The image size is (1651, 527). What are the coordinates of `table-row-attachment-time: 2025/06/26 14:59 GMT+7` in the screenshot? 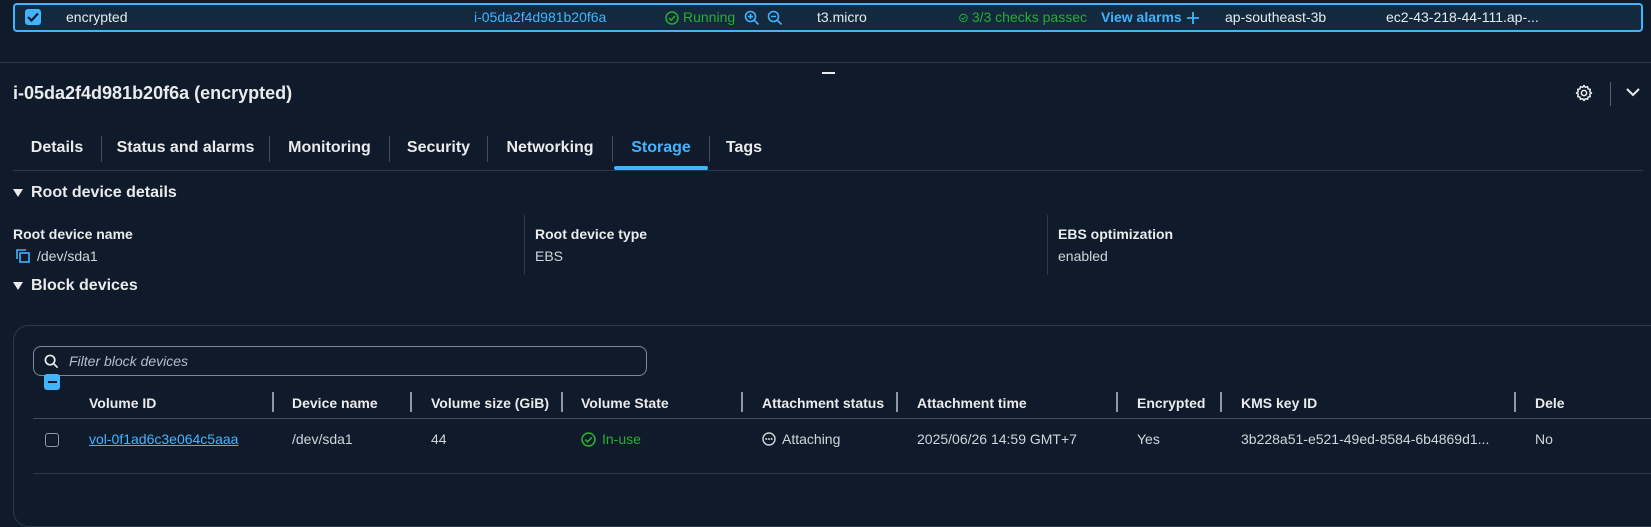 It's located at (997, 439).